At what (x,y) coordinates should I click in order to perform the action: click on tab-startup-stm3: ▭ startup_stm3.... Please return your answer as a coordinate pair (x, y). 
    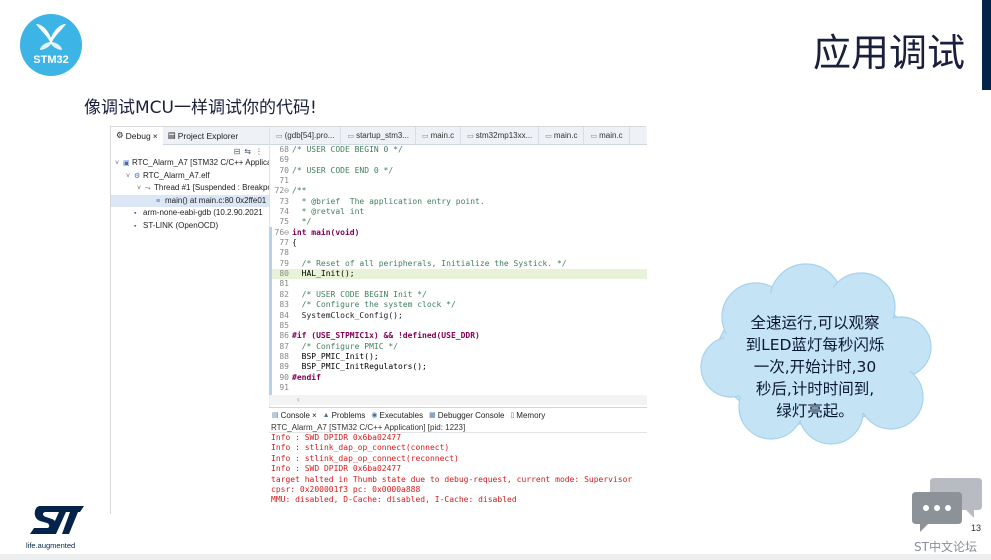
    Looking at the image, I should click on (378, 135).